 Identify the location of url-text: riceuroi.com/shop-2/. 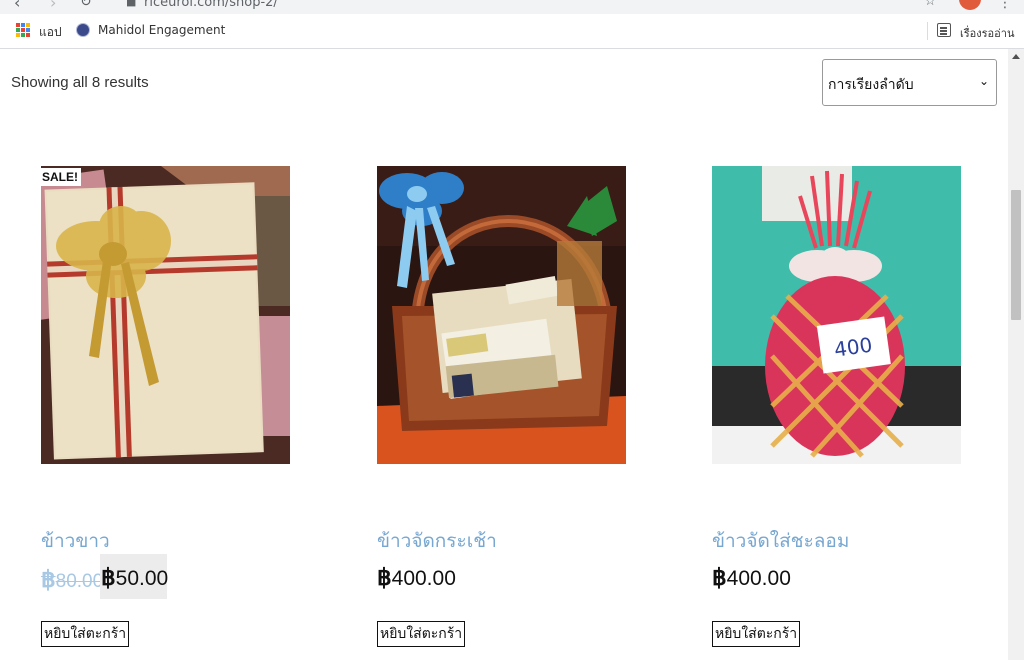
(211, 5).